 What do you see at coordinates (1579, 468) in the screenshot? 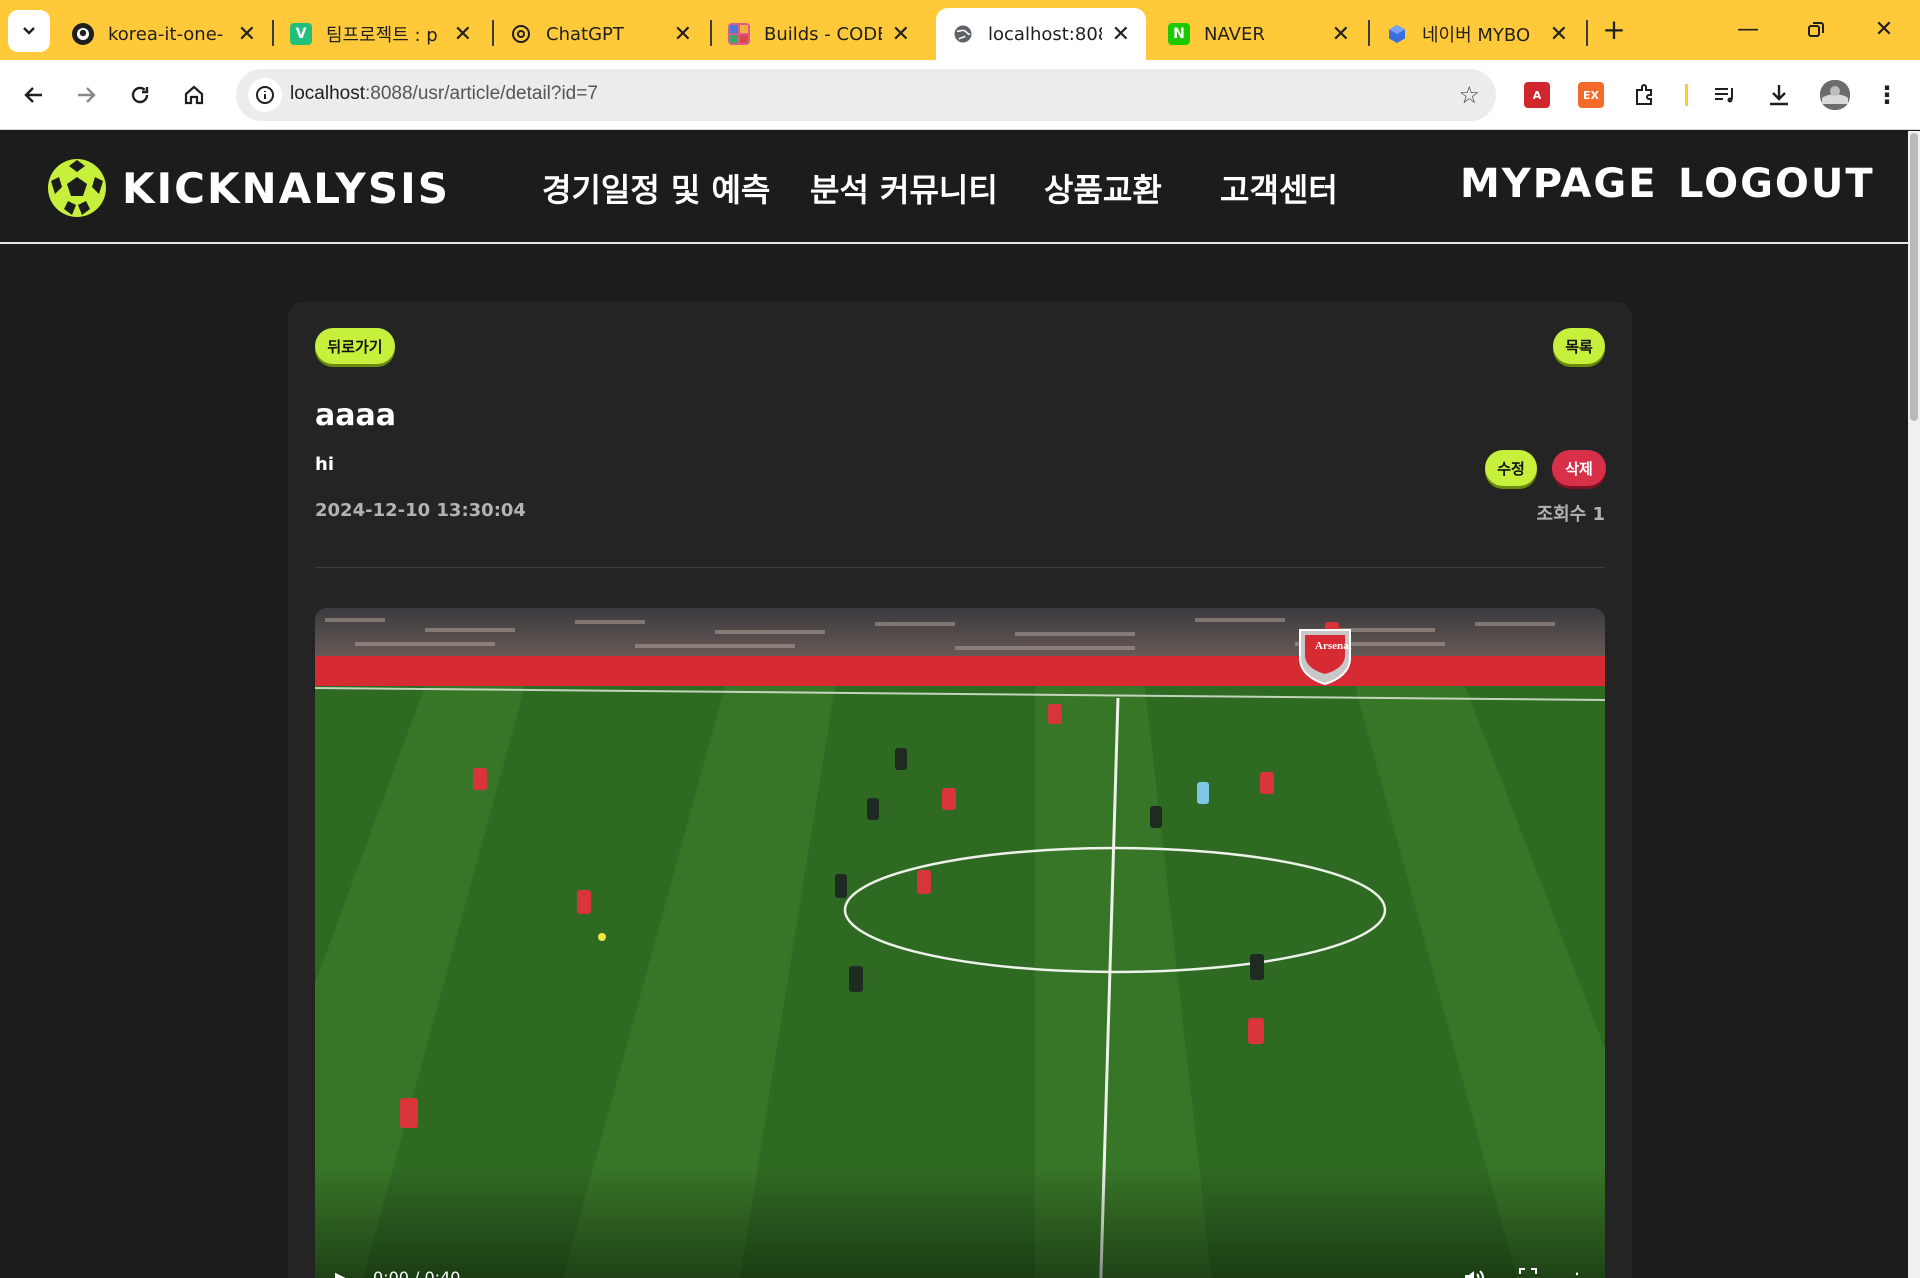
I see `delete-button: 삭제` at bounding box center [1579, 468].